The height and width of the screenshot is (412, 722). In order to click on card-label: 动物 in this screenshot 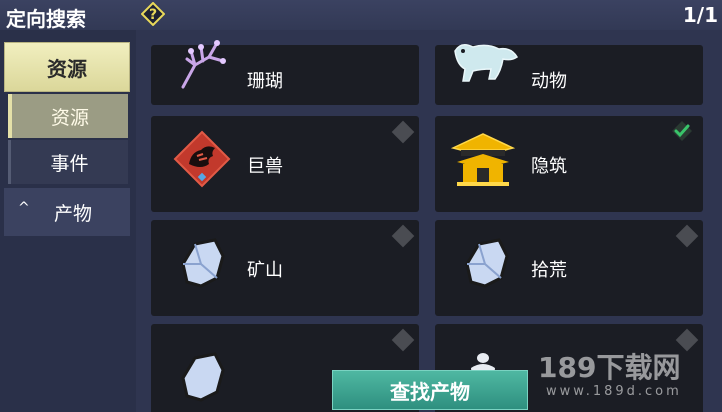, I will do `click(549, 81)`.